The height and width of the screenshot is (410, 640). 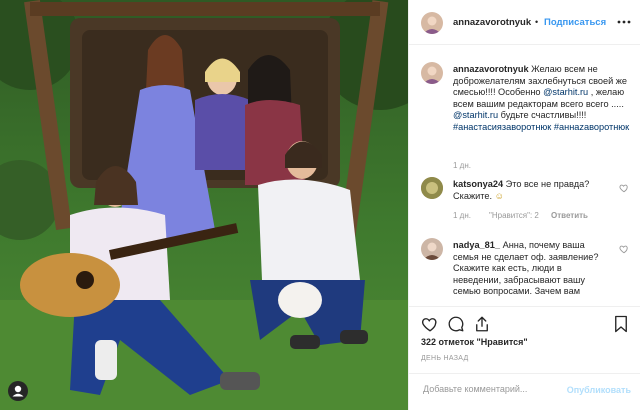 What do you see at coordinates (430, 324) in the screenshot?
I see `heart-icon` at bounding box center [430, 324].